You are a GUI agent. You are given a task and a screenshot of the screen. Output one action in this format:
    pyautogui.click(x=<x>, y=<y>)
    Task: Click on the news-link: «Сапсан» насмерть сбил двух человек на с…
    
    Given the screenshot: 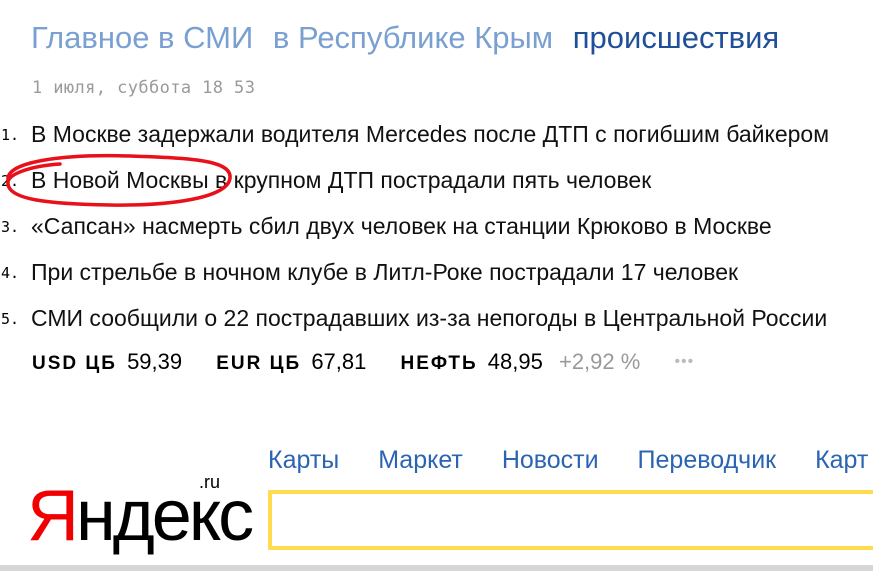 What is the action you would take?
    pyautogui.click(x=401, y=226)
    